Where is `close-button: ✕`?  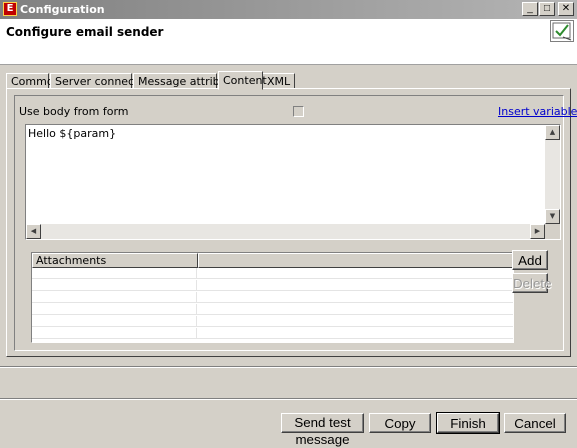
close-button: ✕ is located at coordinates (566, 9).